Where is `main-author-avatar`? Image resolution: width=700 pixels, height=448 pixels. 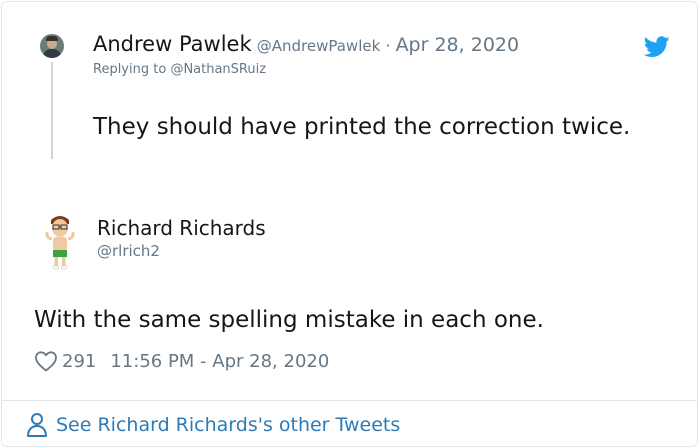 main-author-avatar is located at coordinates (60, 241).